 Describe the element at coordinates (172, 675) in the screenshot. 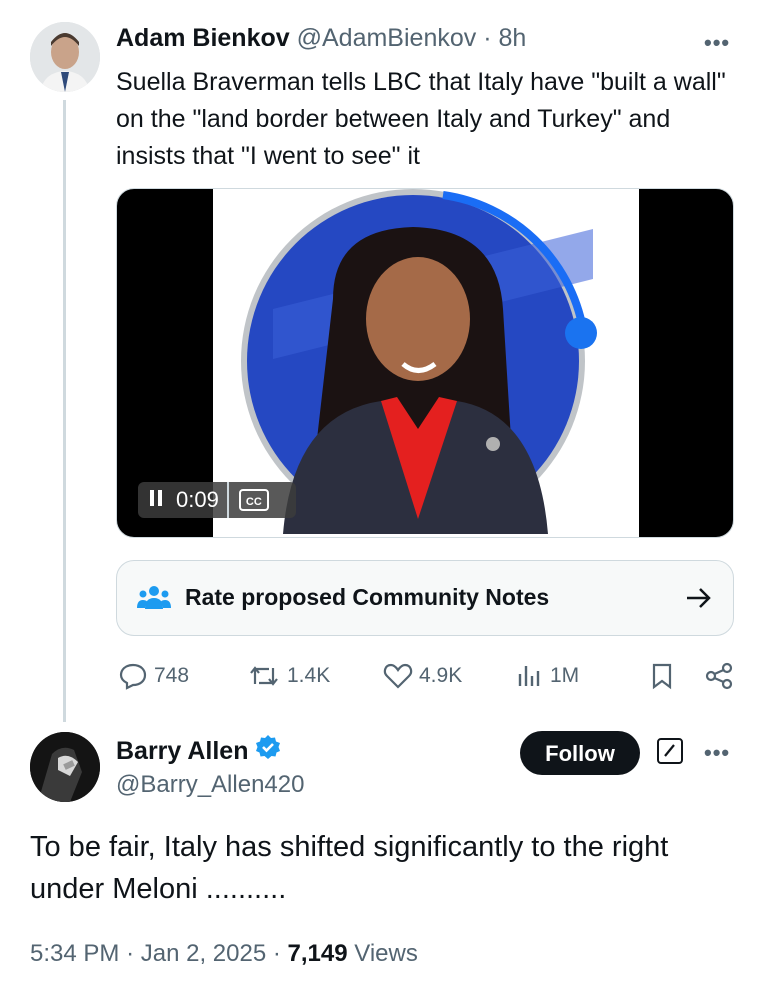

I see `reply-count: 748` at that location.